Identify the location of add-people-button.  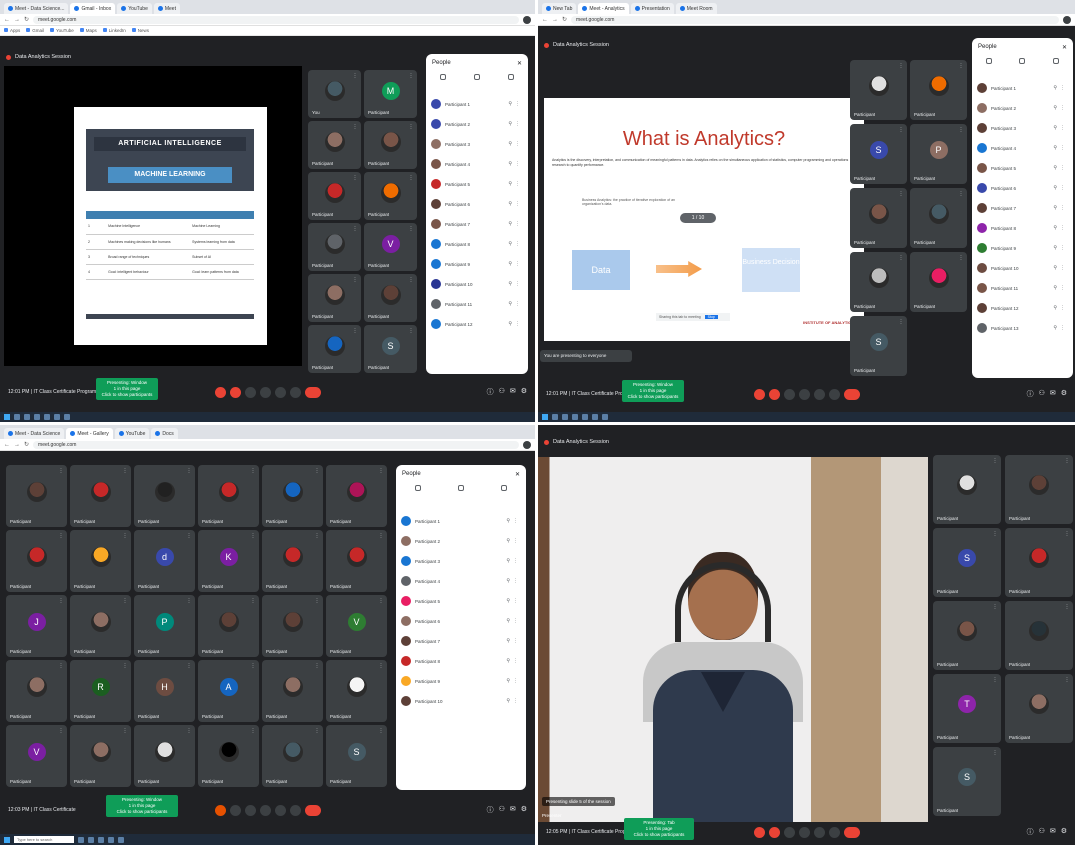
(988, 68).